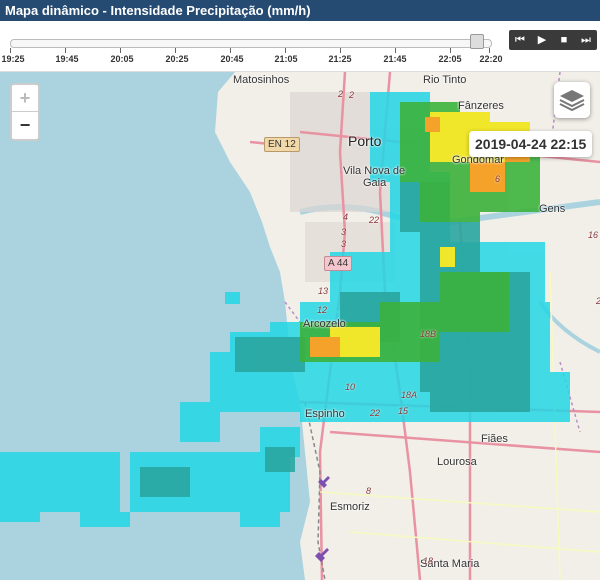  What do you see at coordinates (598, 301) in the screenshot?
I see `road-number: 25` at bounding box center [598, 301].